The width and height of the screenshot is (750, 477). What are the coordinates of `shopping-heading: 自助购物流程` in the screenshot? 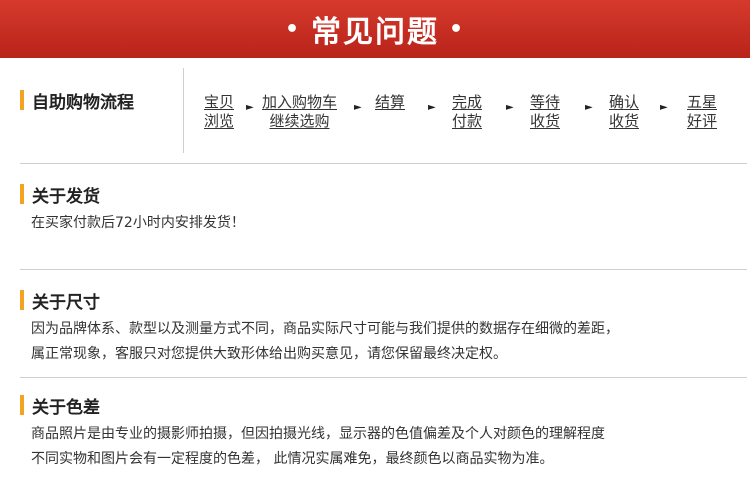 It's located at (77, 100).